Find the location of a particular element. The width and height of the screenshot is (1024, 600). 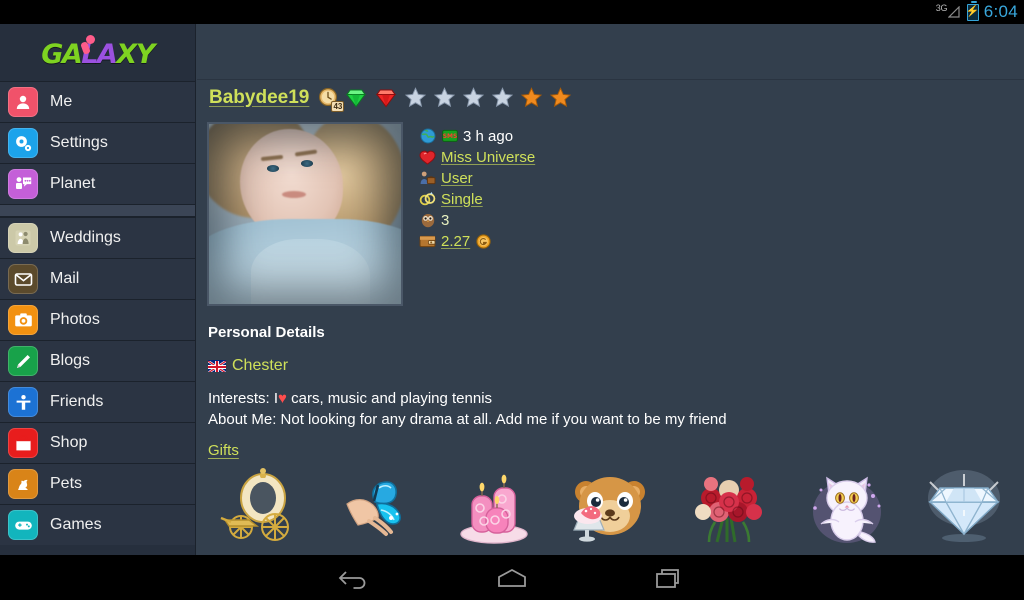

battery-charging-icon: ⚡ is located at coordinates (973, 11).